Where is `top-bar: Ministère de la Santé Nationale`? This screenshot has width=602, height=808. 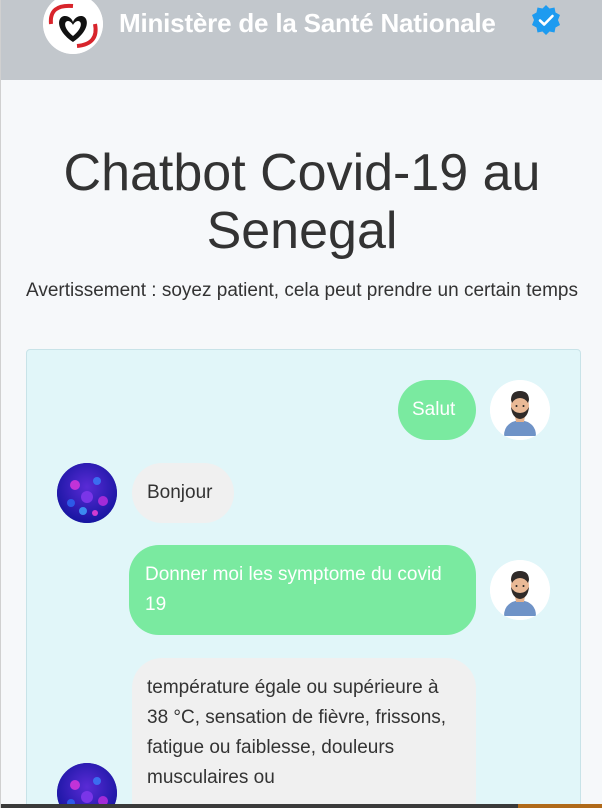 top-bar: Ministère de la Santé Nationale is located at coordinates (301, 40).